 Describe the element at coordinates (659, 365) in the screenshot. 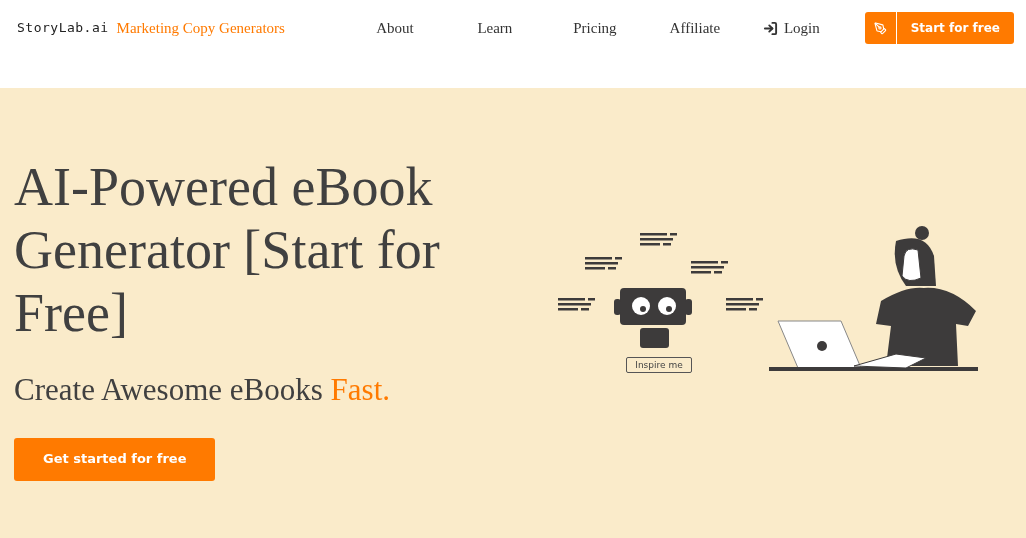

I see `inspire-me-label: Inspire me` at that location.